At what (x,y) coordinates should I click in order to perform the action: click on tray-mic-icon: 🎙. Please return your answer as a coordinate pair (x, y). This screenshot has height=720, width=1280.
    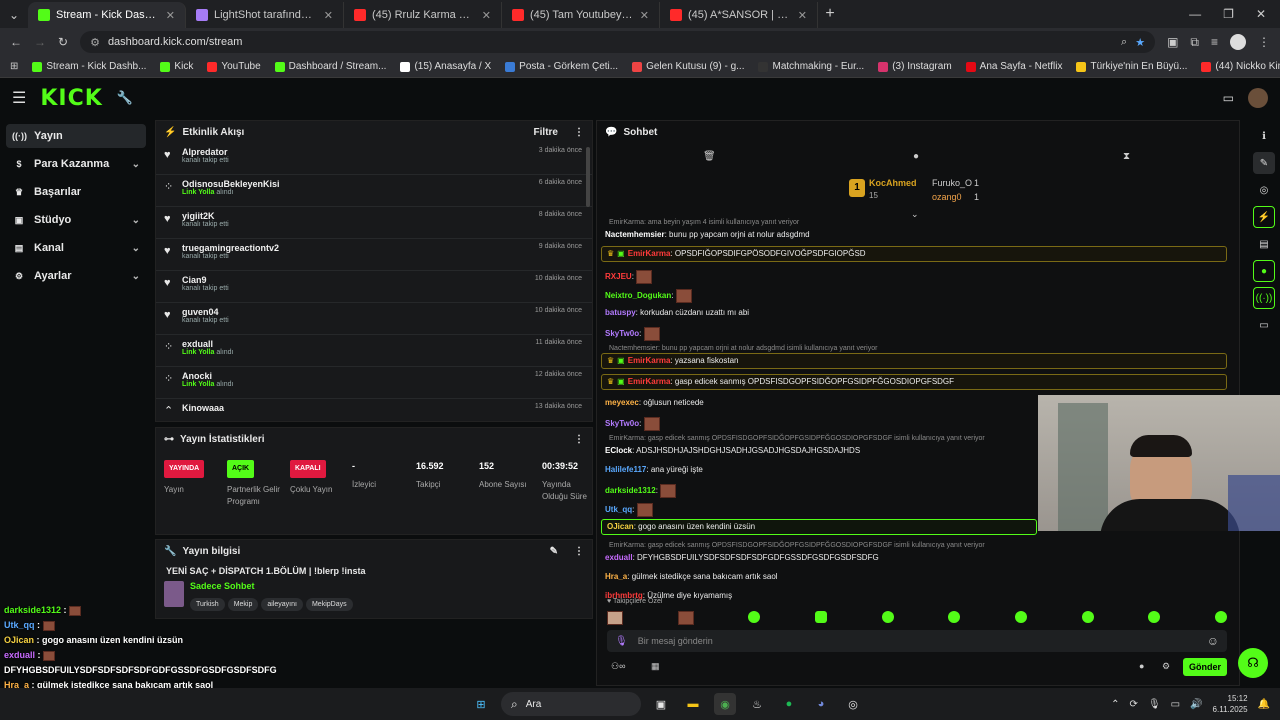
    Looking at the image, I should click on (1154, 704).